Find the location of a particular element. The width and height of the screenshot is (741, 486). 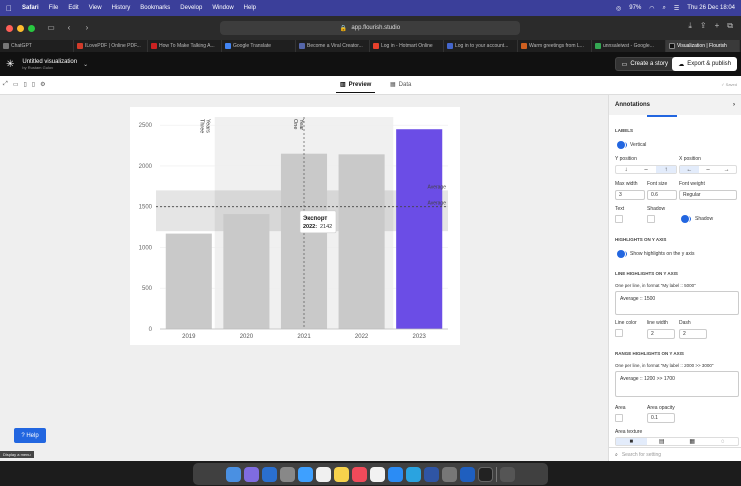

app-store-icon is located at coordinates (395, 474).